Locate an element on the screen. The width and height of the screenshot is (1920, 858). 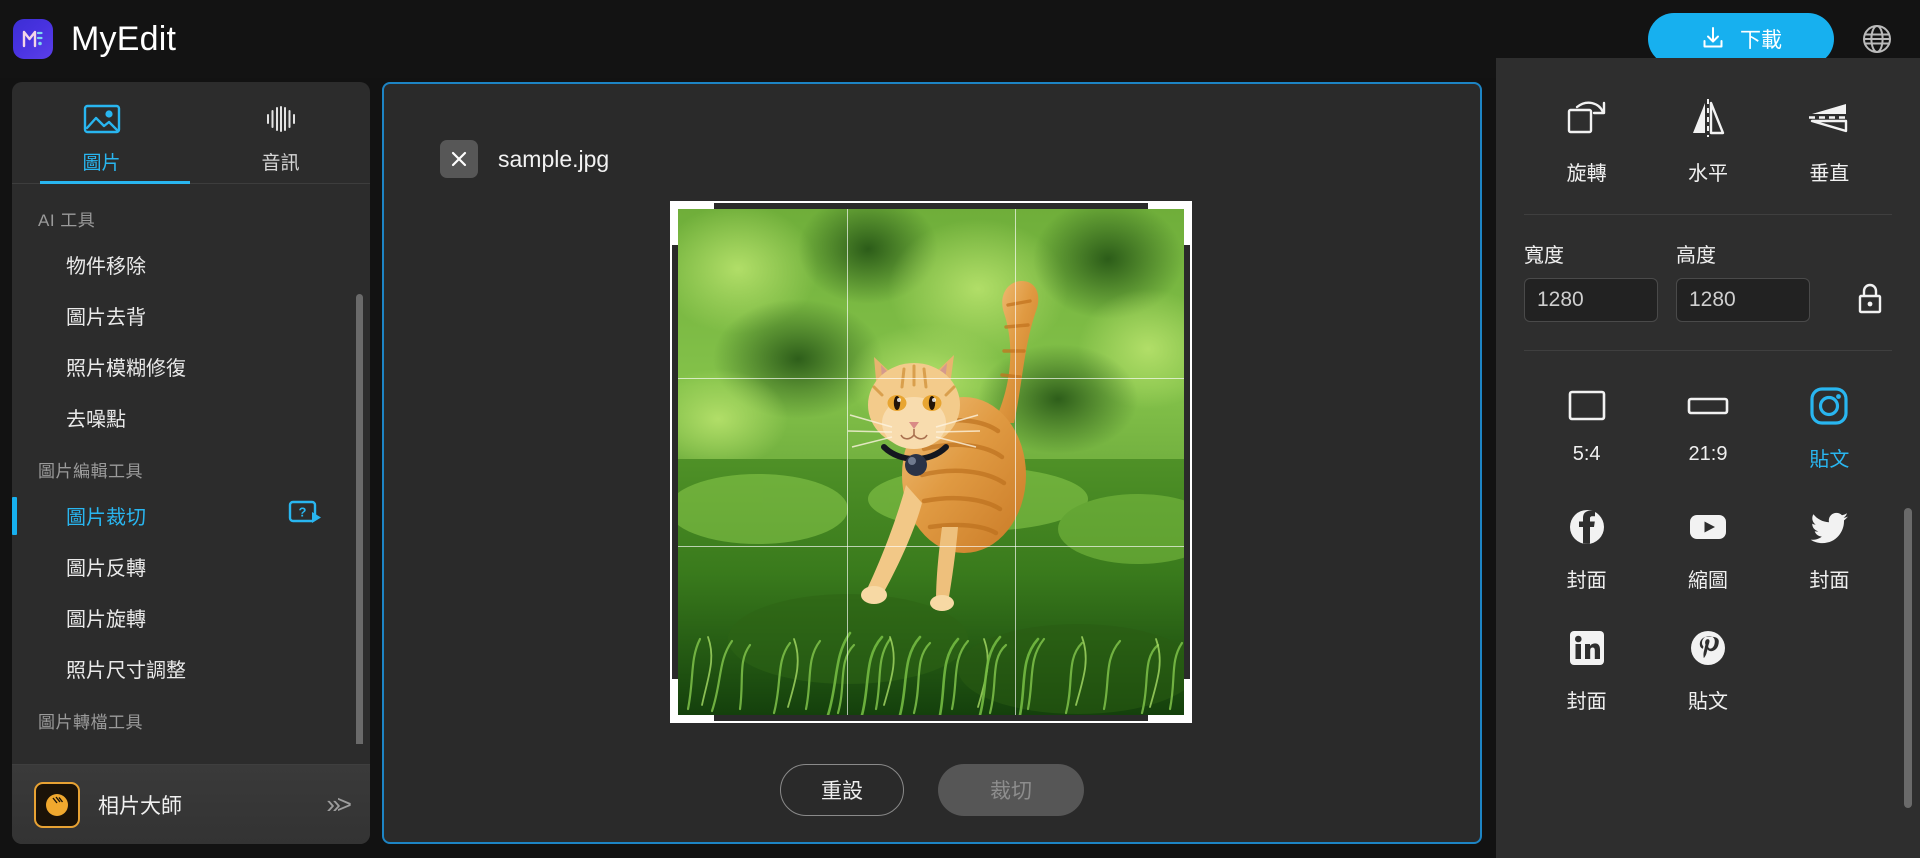
chevron-right-icon: »> is located at coordinates (339, 804).